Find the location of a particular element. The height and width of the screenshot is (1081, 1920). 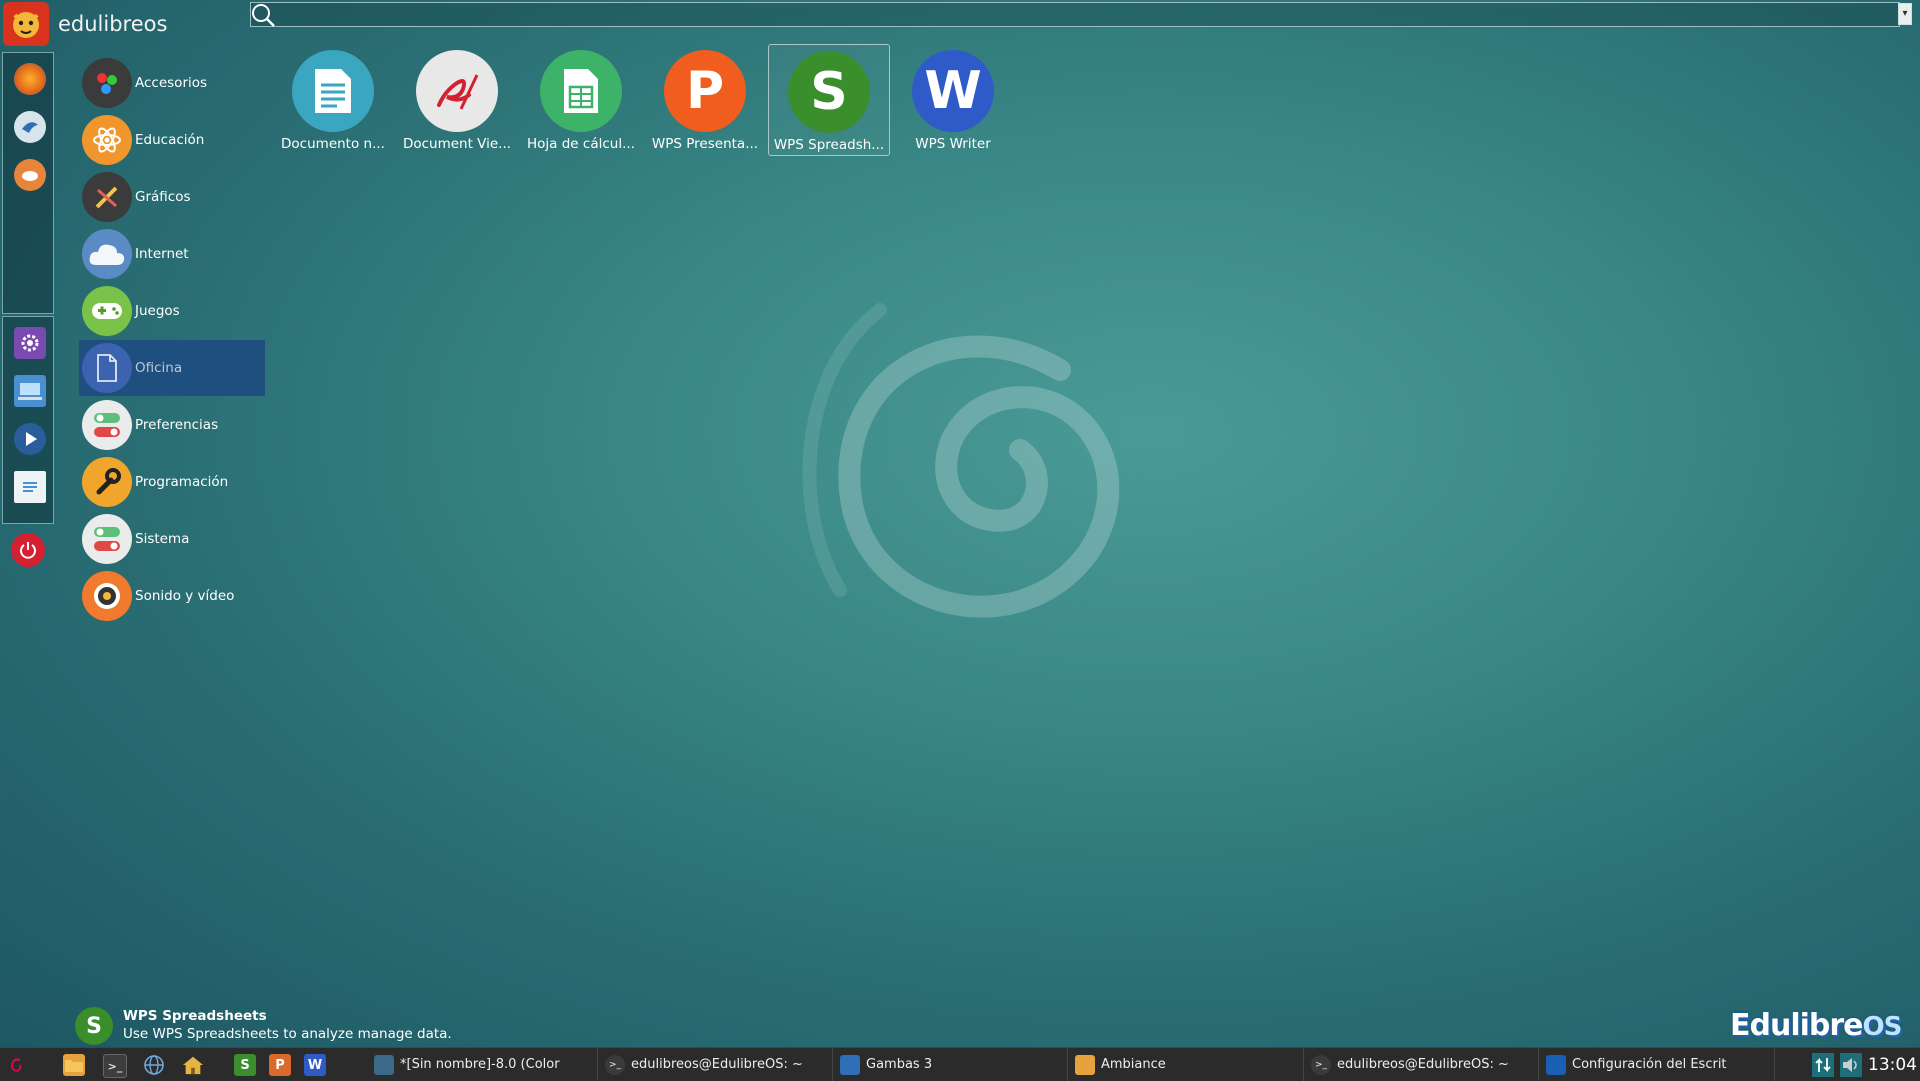

search-dropdown-button: ▾ is located at coordinates (1905, 14).